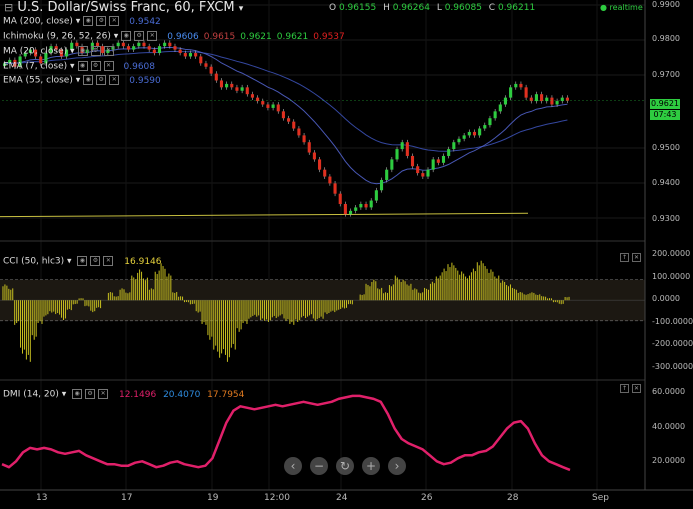 This screenshot has width=693, height=509. What do you see at coordinates (666, 74) in the screenshot?
I see `price-tick: 0.9700` at bounding box center [666, 74].